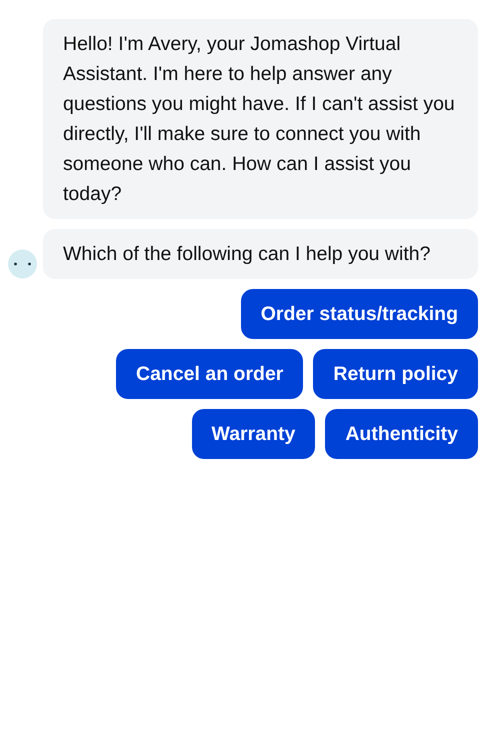 Image resolution: width=491 pixels, height=756 pixels. I want to click on quick-reply-button: Order status/tracking, so click(359, 314).